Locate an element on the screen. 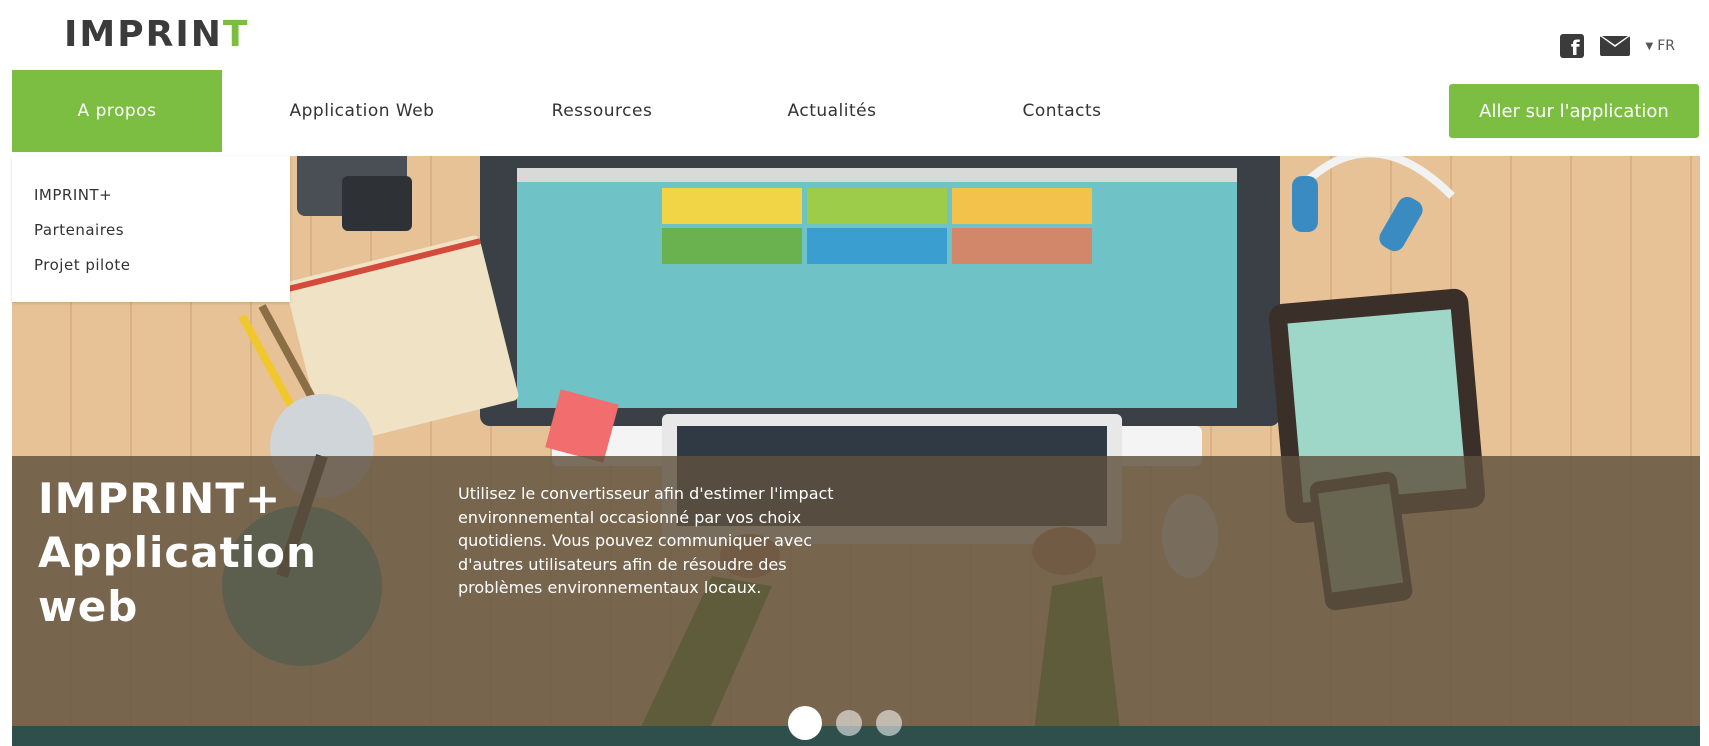 This screenshot has height=746, width=1709. hero-title: IMPRINT+ Application web is located at coordinates (177, 552).